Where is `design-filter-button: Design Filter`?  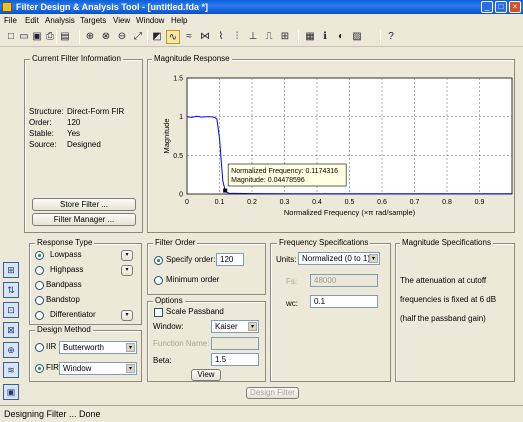 design-filter-button: Design Filter is located at coordinates (272, 393).